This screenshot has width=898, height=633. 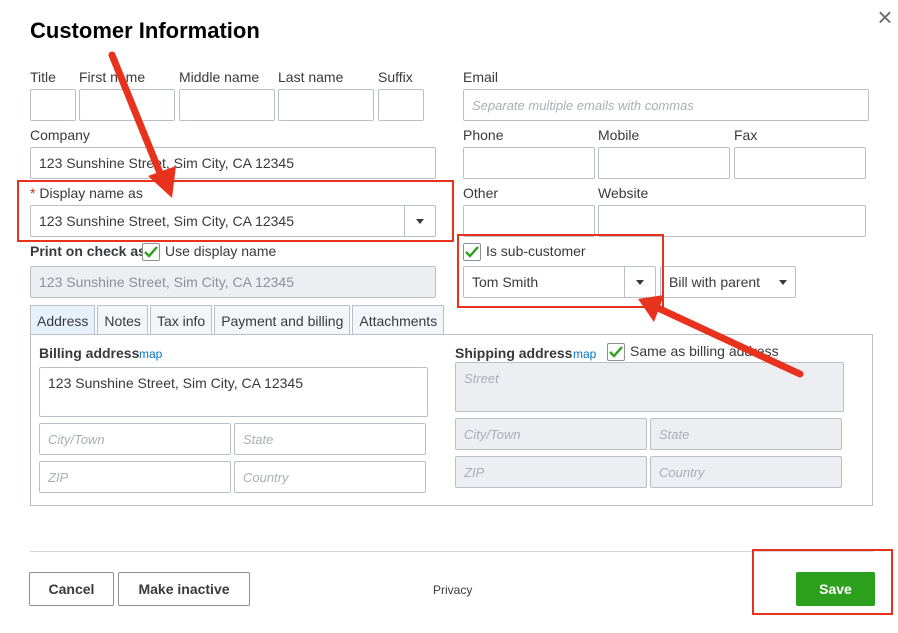 What do you see at coordinates (144, 126) in the screenshot?
I see `arrow-to-display-name` at bounding box center [144, 126].